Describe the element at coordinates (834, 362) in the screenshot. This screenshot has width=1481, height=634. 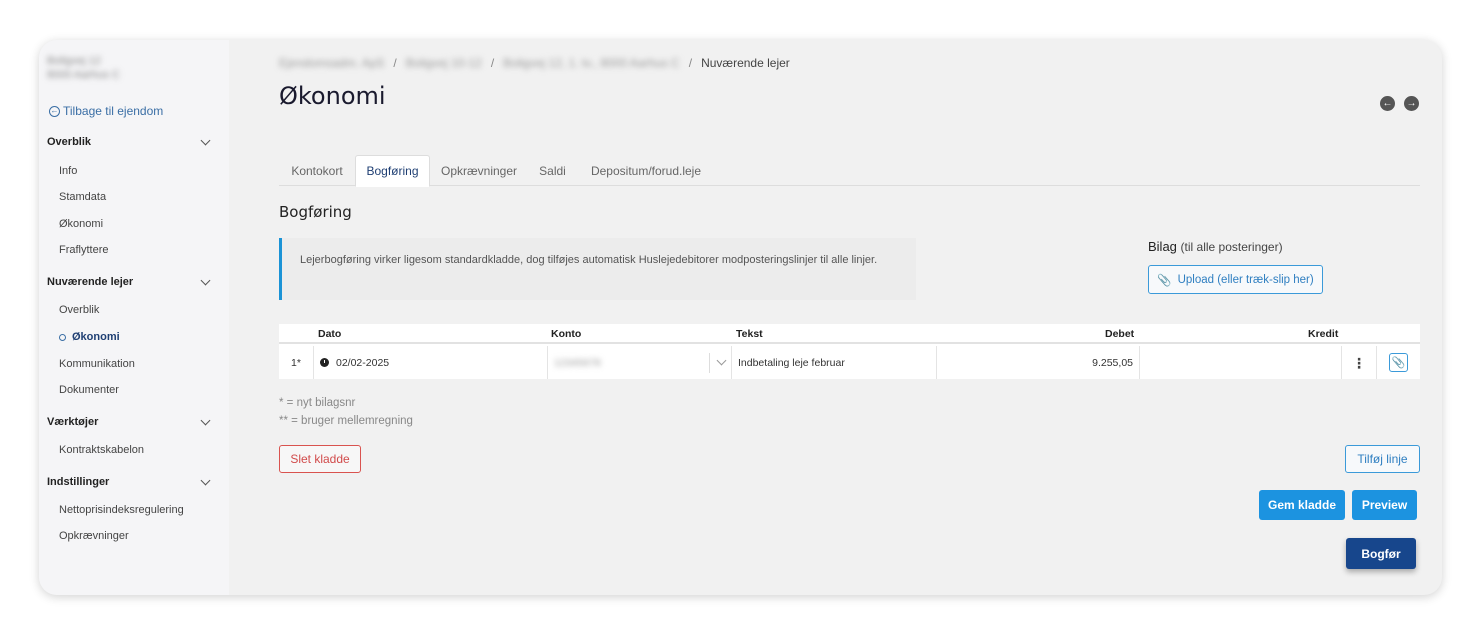
I see `tekst-input: Indbetaling leje februar` at that location.